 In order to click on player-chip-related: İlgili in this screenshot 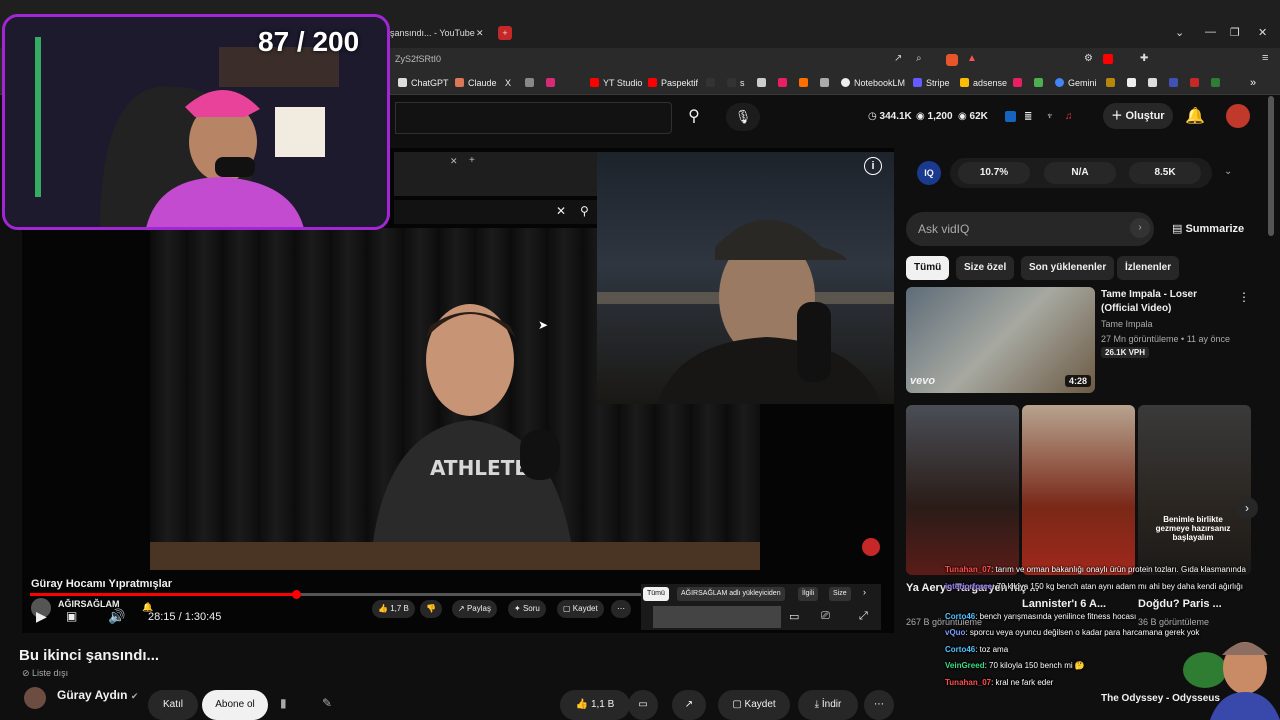, I will do `click(808, 594)`.